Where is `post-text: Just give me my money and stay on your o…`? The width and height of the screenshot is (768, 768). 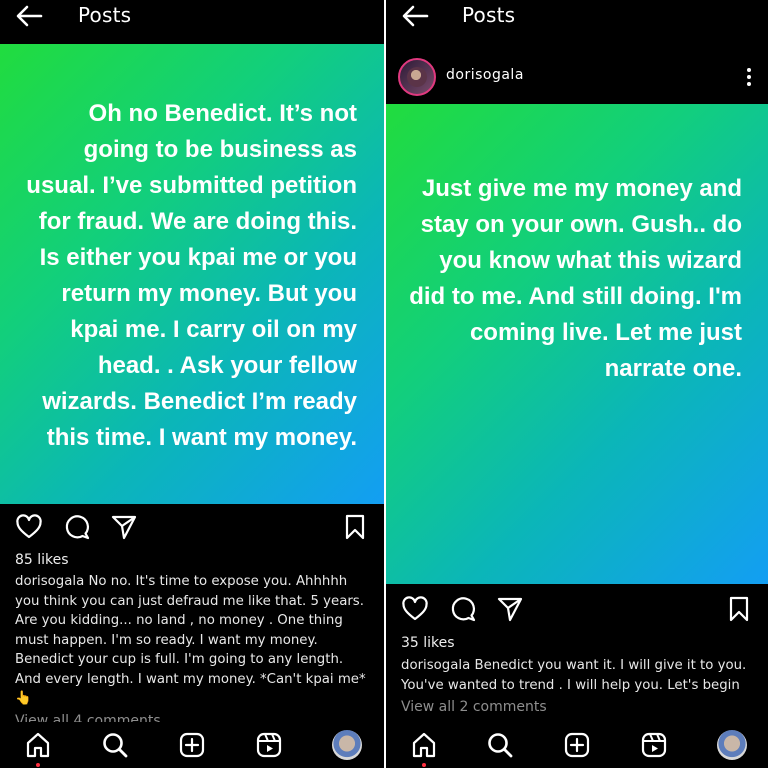
post-text: Just give me my money and stay on your o… is located at coordinates (575, 278).